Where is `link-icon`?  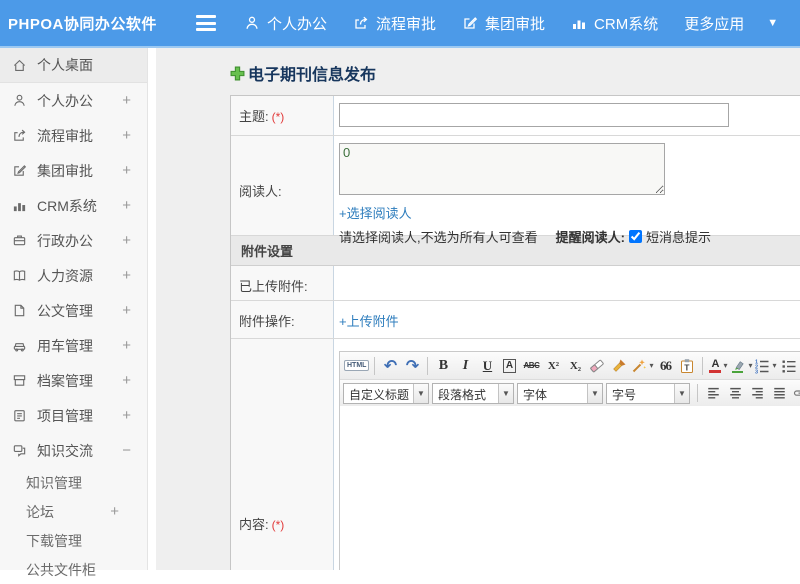
link-icon is located at coordinates (796, 393).